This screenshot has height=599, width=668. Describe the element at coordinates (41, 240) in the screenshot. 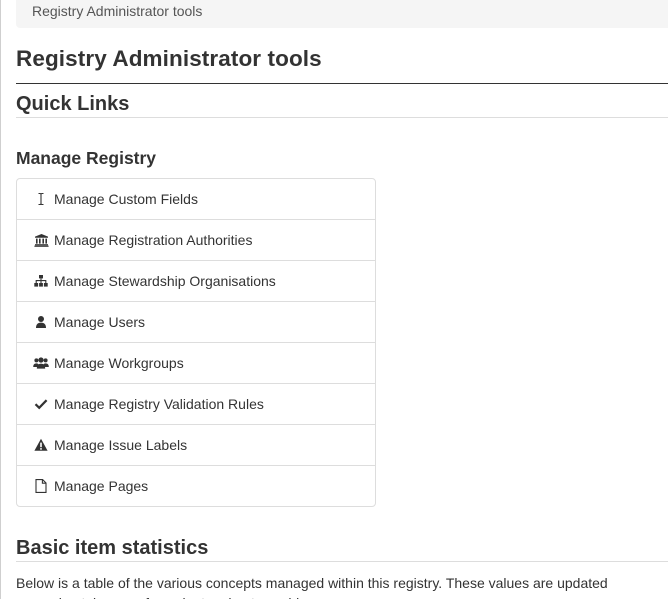

I see `institution-icon` at that location.